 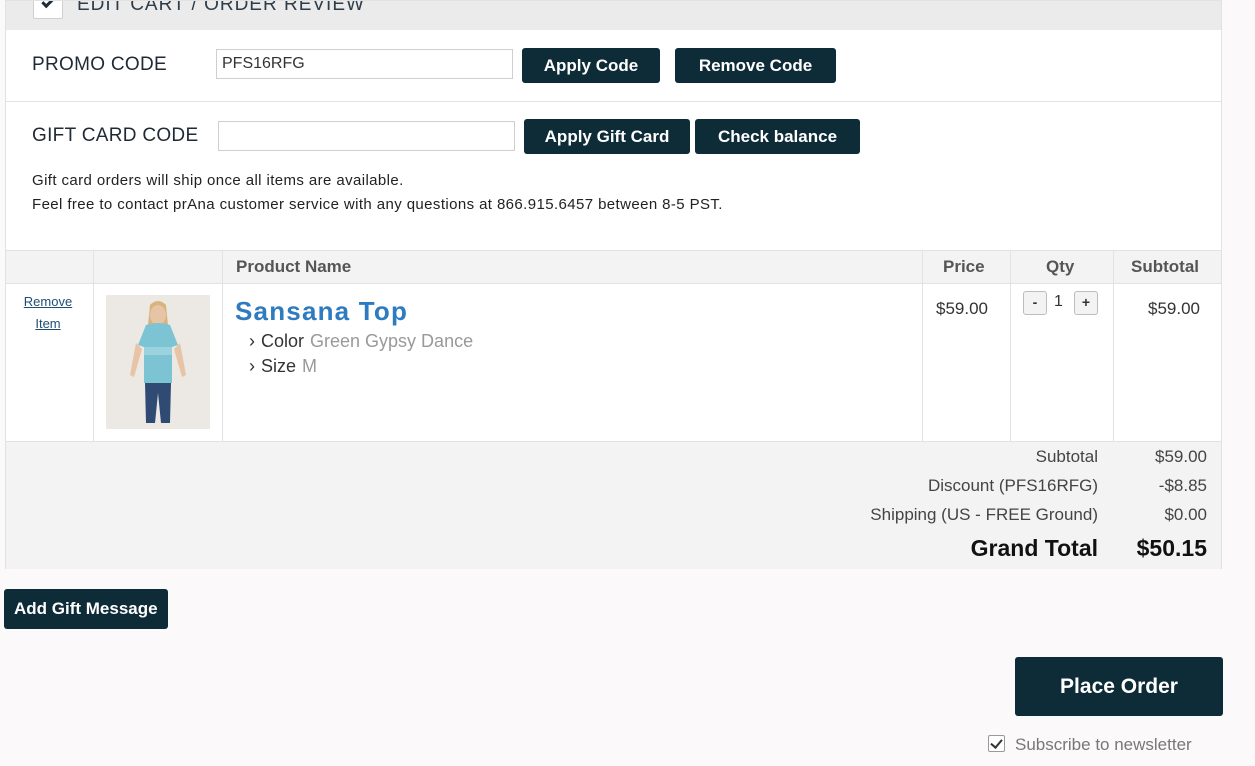 What do you see at coordinates (591, 65) in the screenshot?
I see `apply-code-button: Apply Code` at bounding box center [591, 65].